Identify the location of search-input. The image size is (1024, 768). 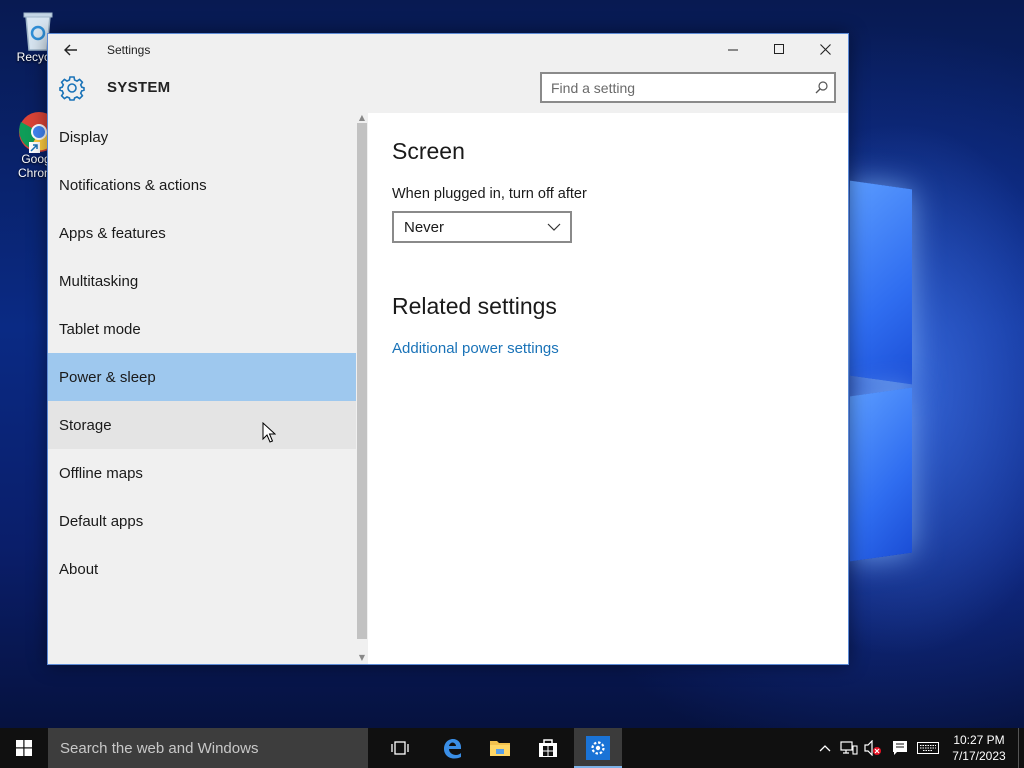
(675, 87).